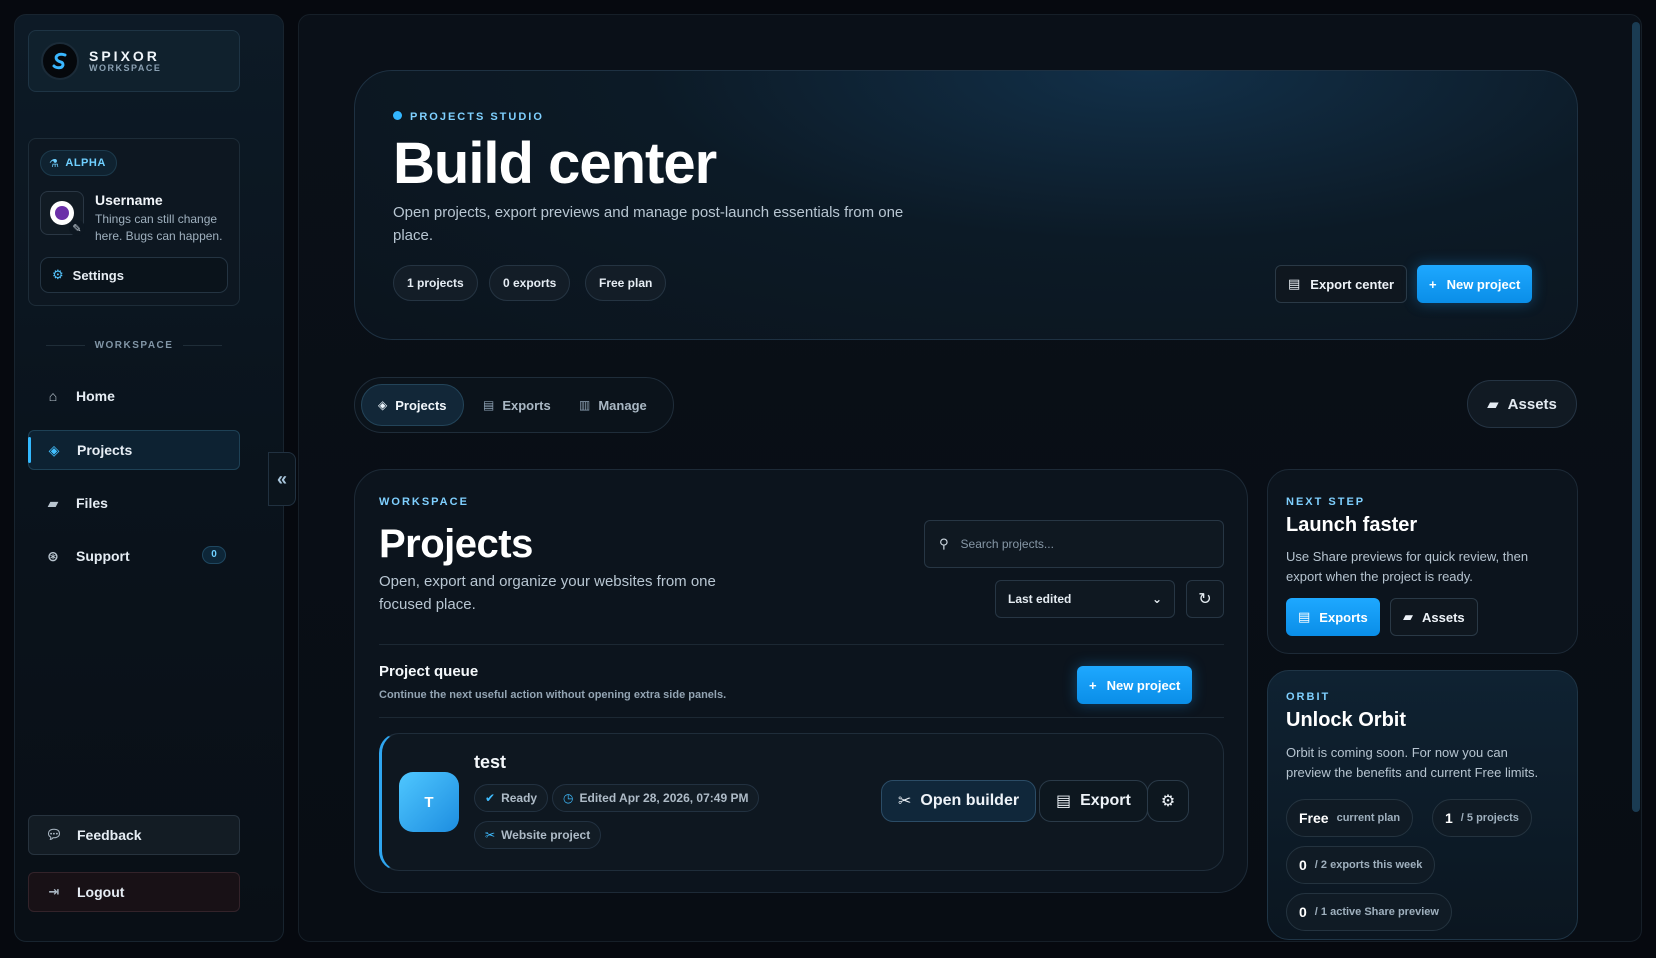 This screenshot has height=958, width=1656. I want to click on stat-label: current plan, so click(1368, 818).